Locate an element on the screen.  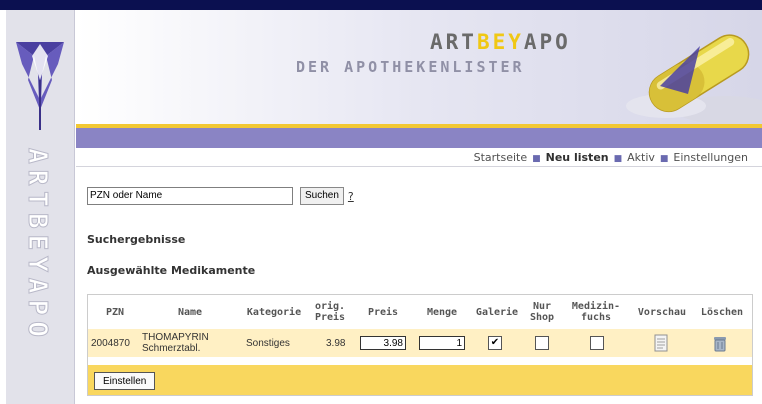
search-results-heading: Suchergebnisse is located at coordinates (136, 239).